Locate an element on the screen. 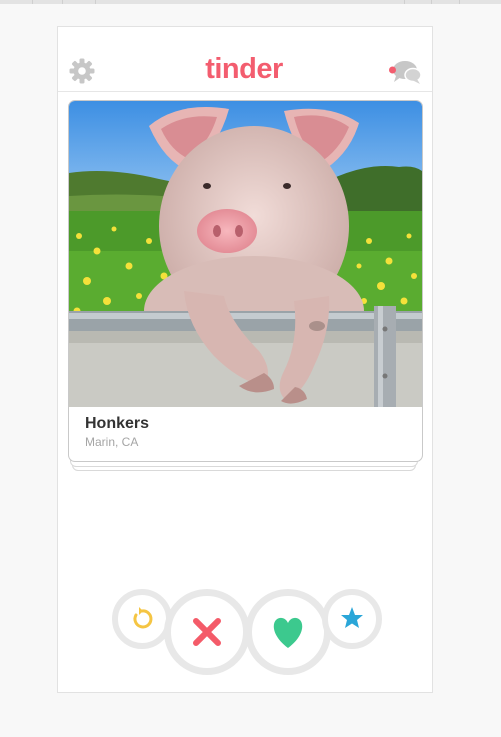 The height and width of the screenshot is (737, 501). star-icon is located at coordinates (352, 617).